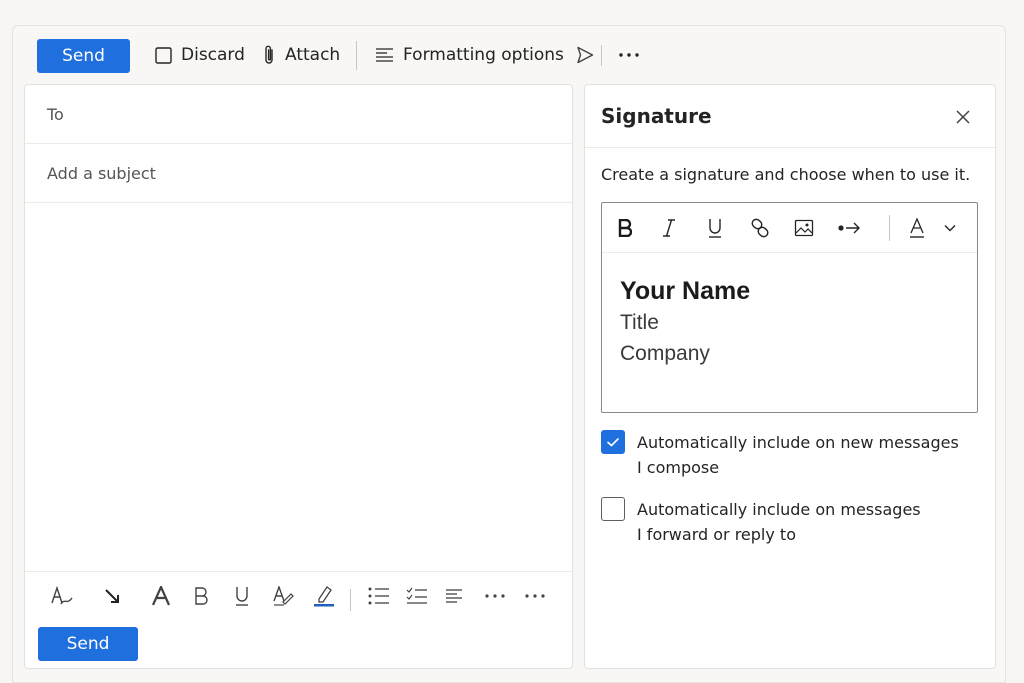 This screenshot has height=683, width=1024. I want to click on auto-include-new-checkbox, so click(613, 442).